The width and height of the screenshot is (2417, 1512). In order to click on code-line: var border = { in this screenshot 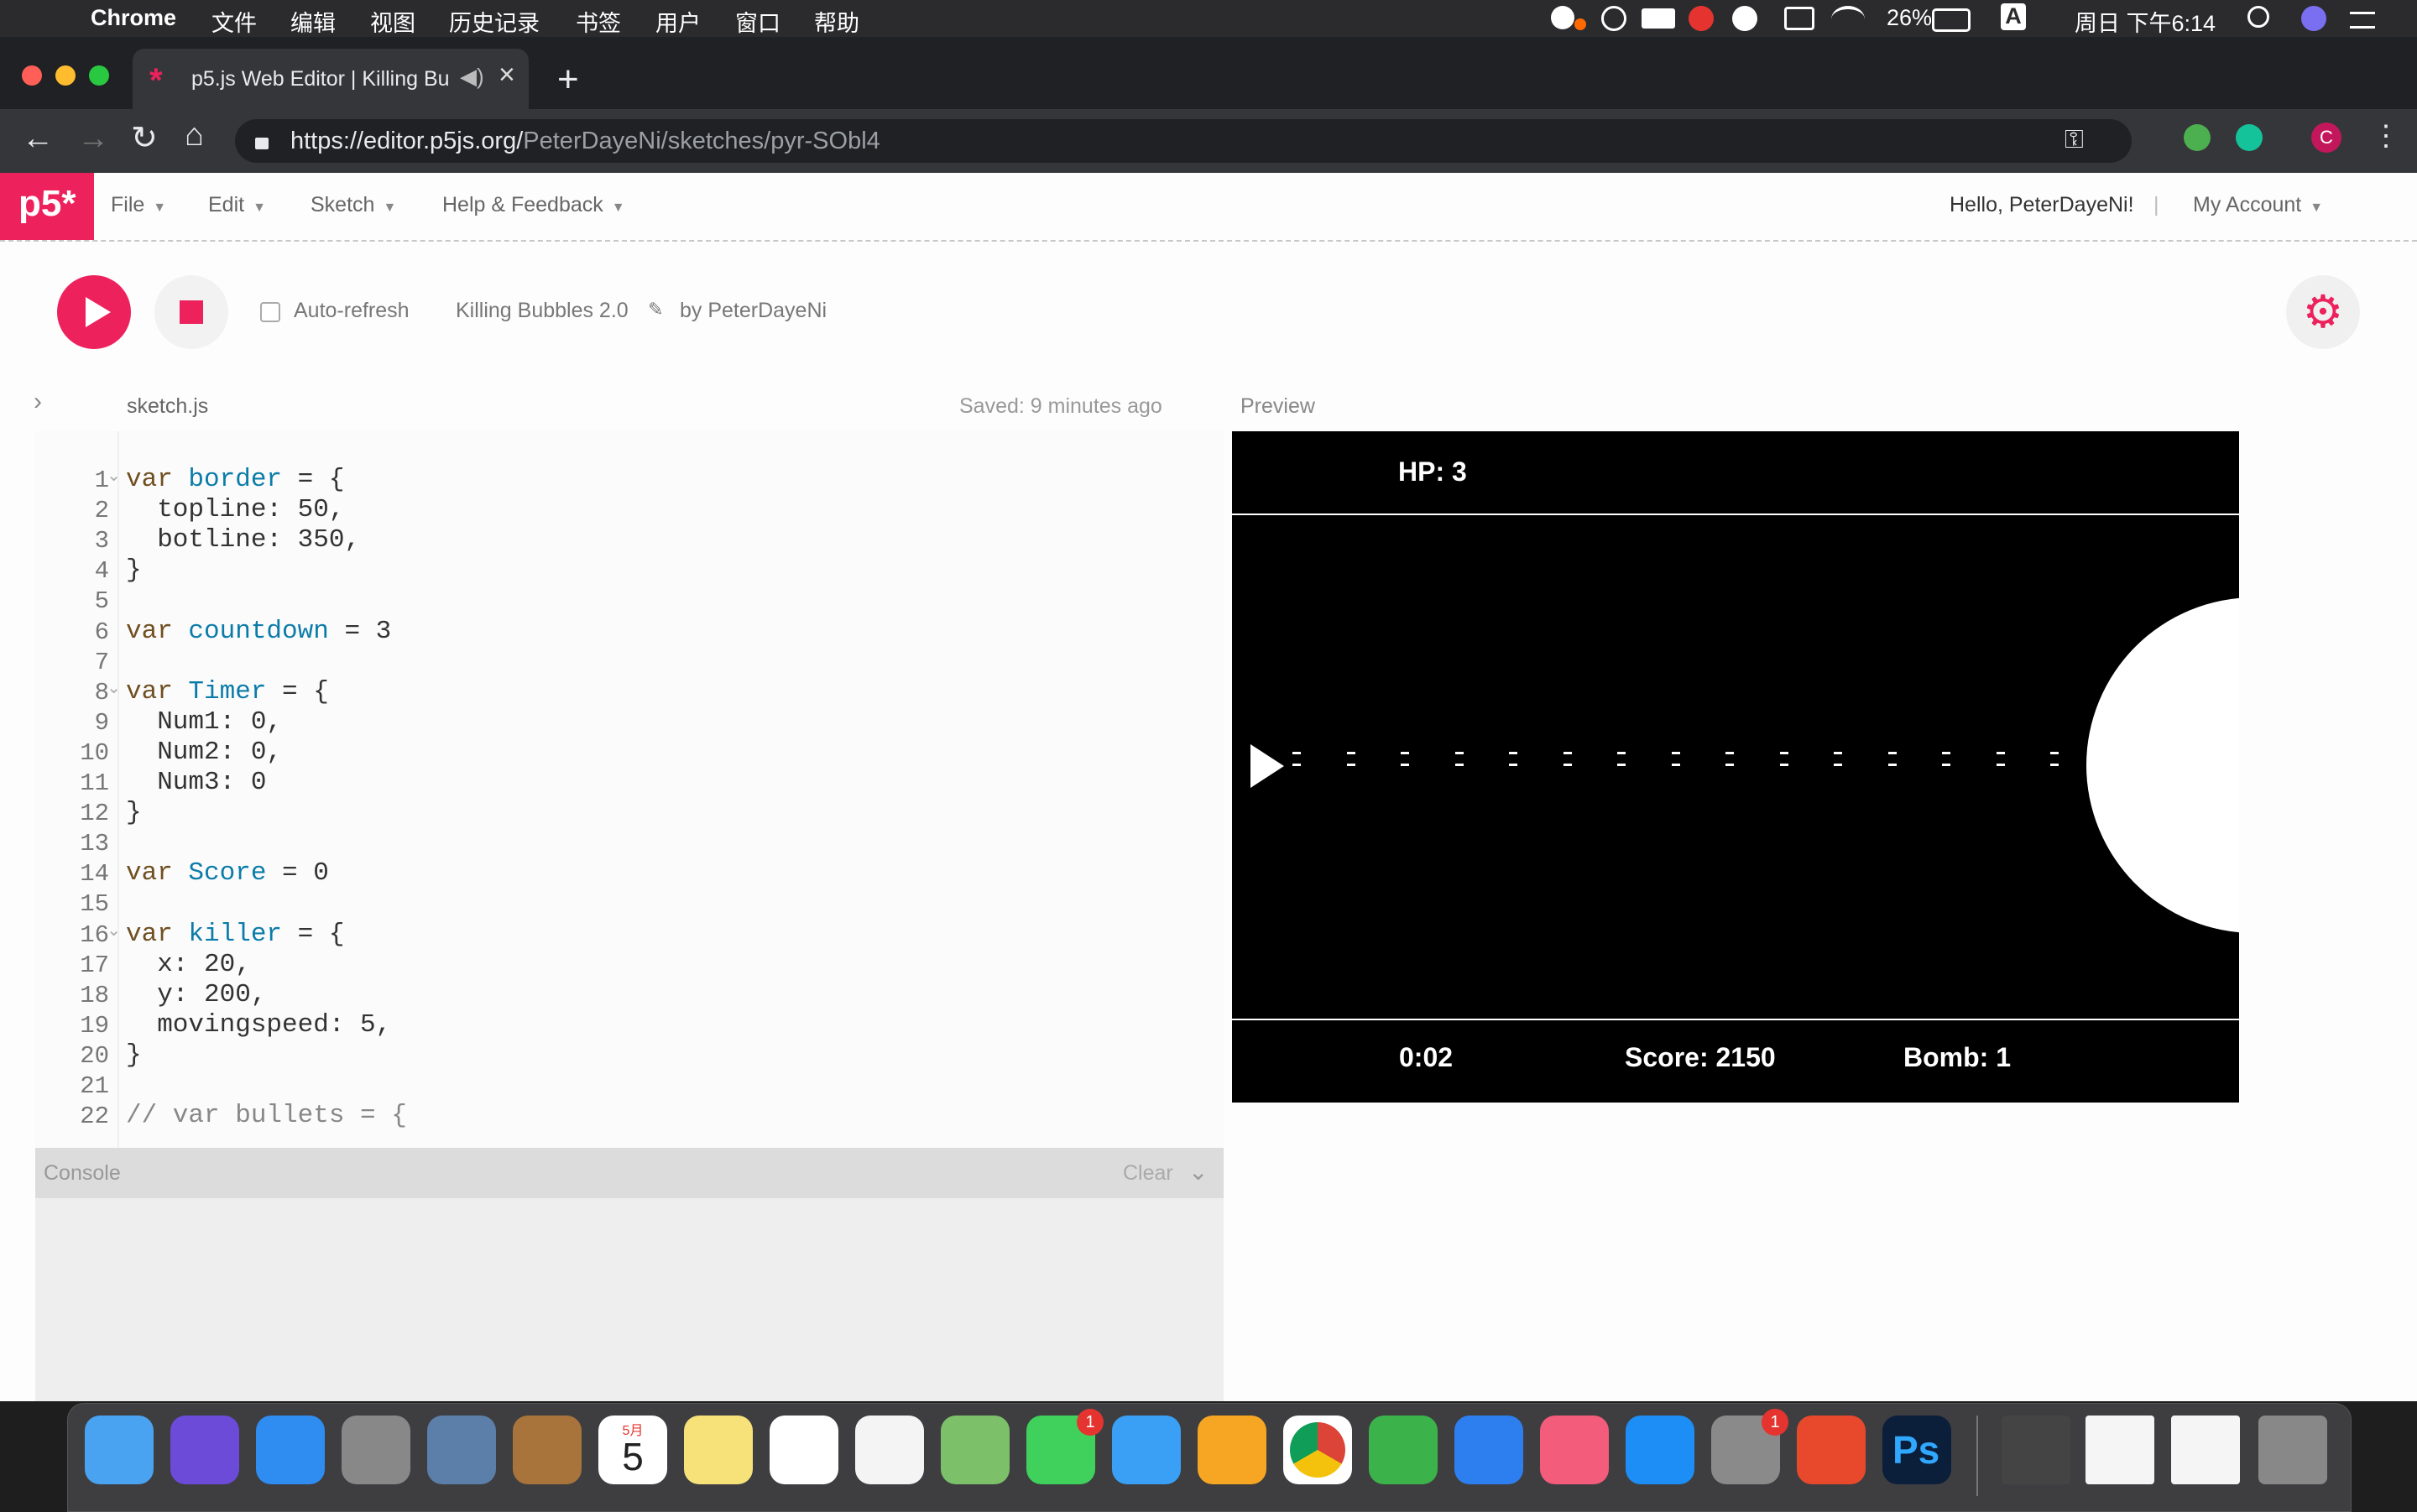, I will do `click(235, 480)`.